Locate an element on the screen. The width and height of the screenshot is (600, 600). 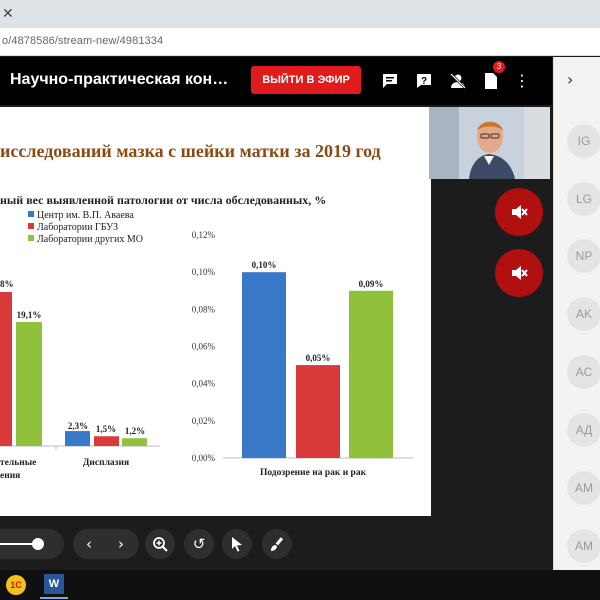
document-icon is located at coordinates (491, 81).